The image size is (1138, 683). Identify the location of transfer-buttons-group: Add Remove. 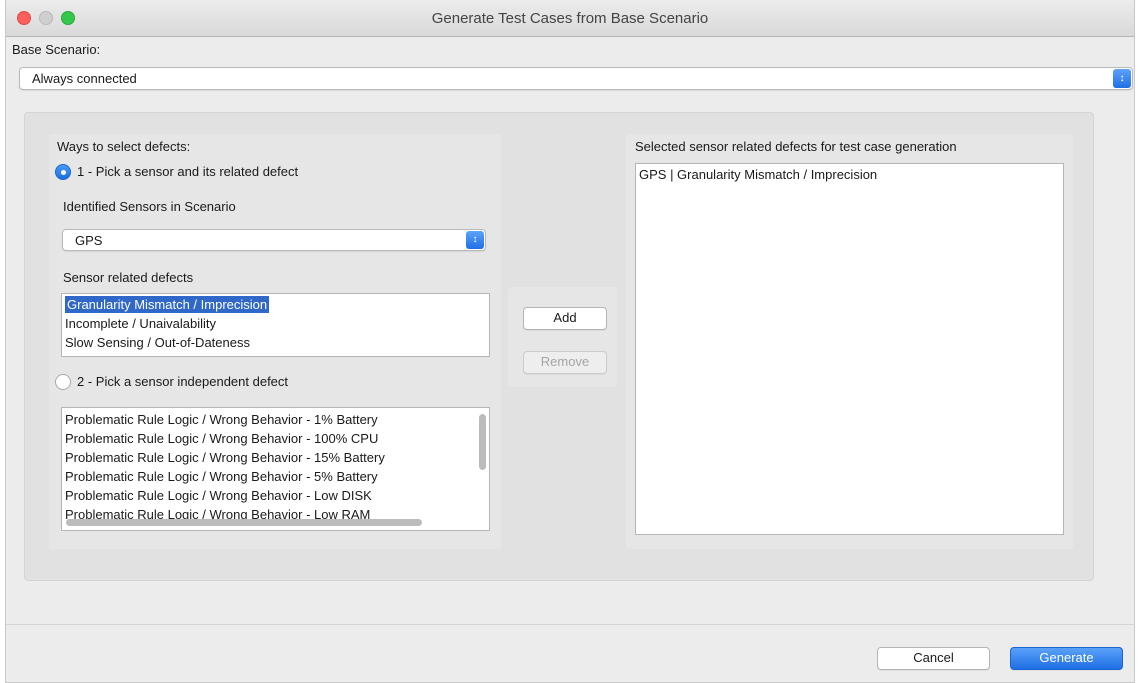
(562, 337).